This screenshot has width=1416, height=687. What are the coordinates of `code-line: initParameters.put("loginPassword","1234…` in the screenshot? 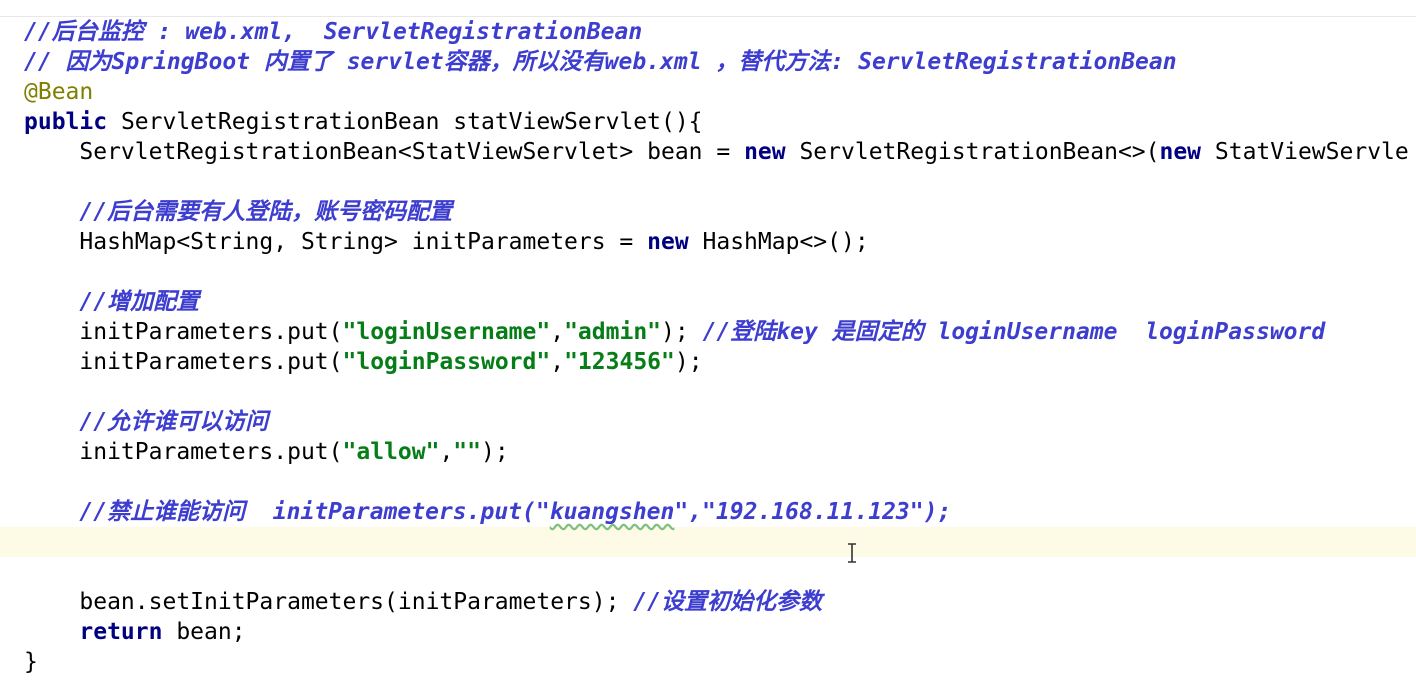 It's located at (363, 362).